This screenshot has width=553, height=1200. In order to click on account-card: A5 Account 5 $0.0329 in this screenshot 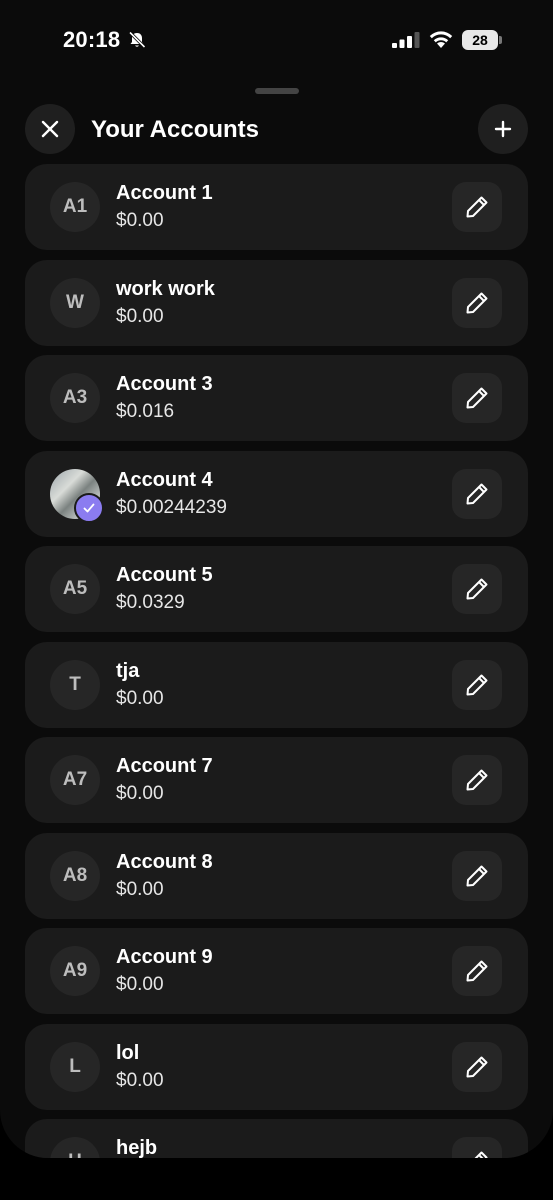, I will do `click(276, 589)`.